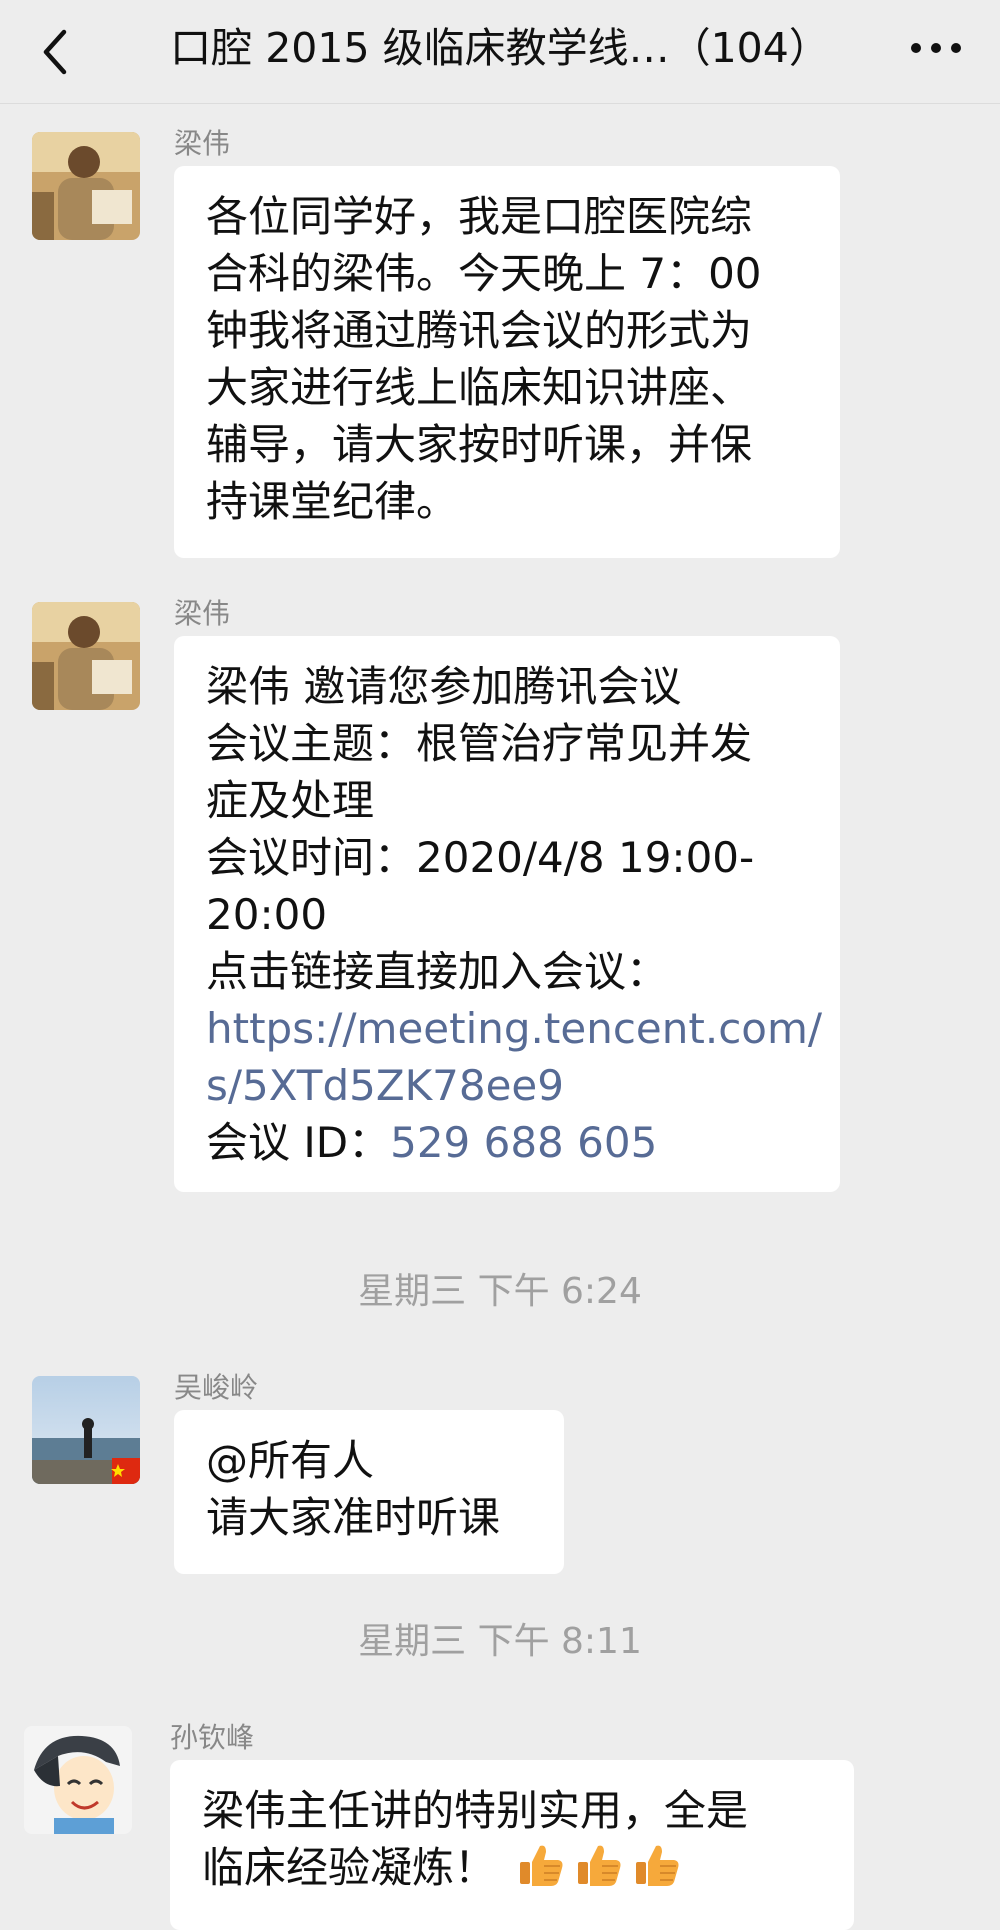 The image size is (1000, 1930). I want to click on message-bubble: 梁伟主任讲的特别实用，全是 临床经验凝炼！, so click(512, 1845).